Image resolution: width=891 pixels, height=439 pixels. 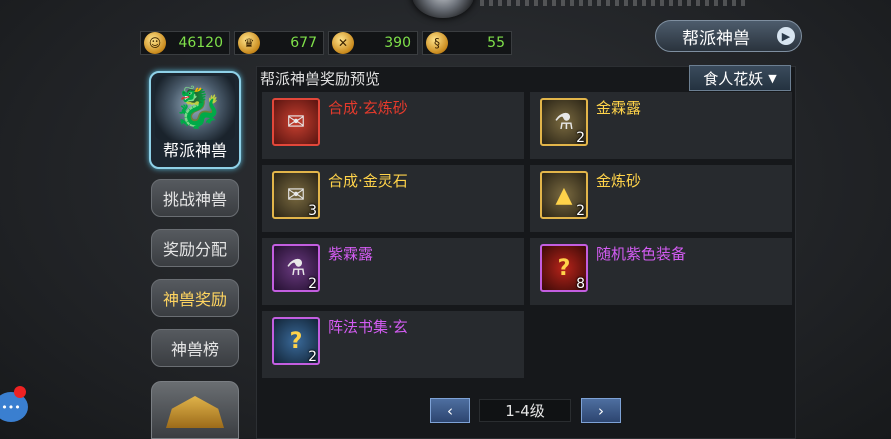 What do you see at coordinates (351, 254) in the screenshot?
I see `item-name: 紫霖露` at bounding box center [351, 254].